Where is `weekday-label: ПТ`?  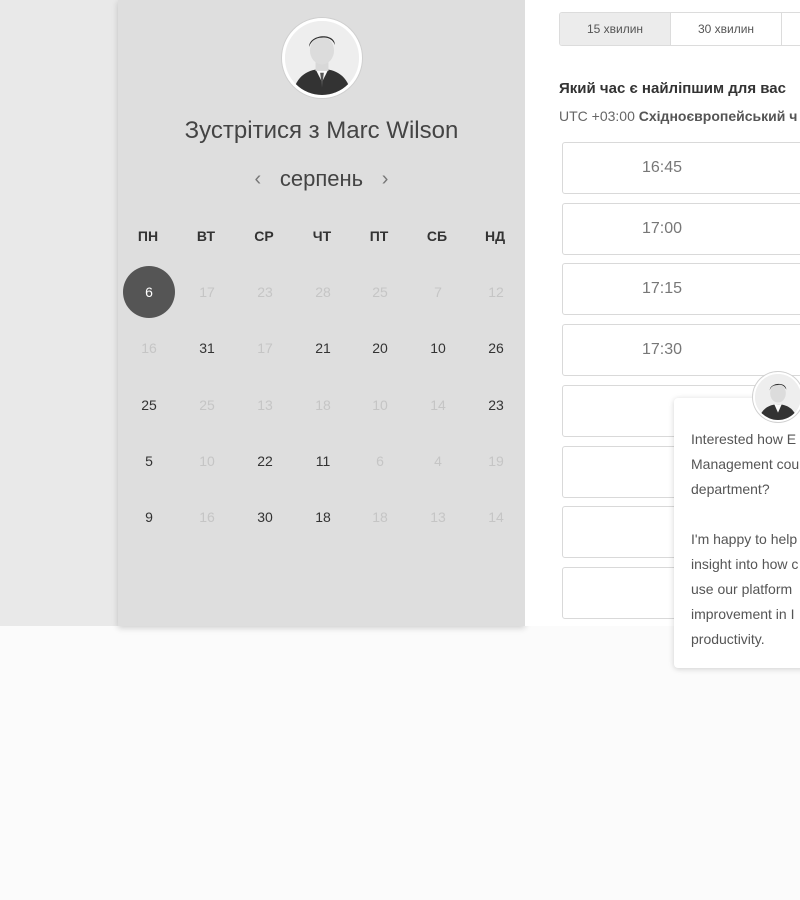
weekday-label: ПТ is located at coordinates (379, 236).